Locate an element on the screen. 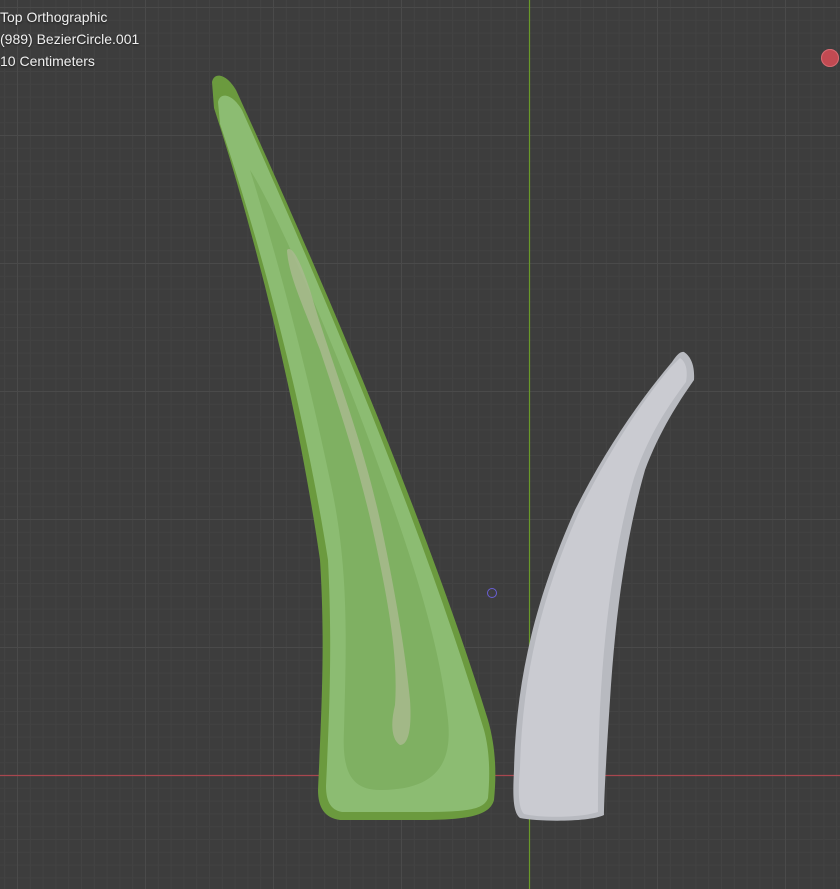 The width and height of the screenshot is (840, 889). view-name-label: Top Orthographic is located at coordinates (54, 17).